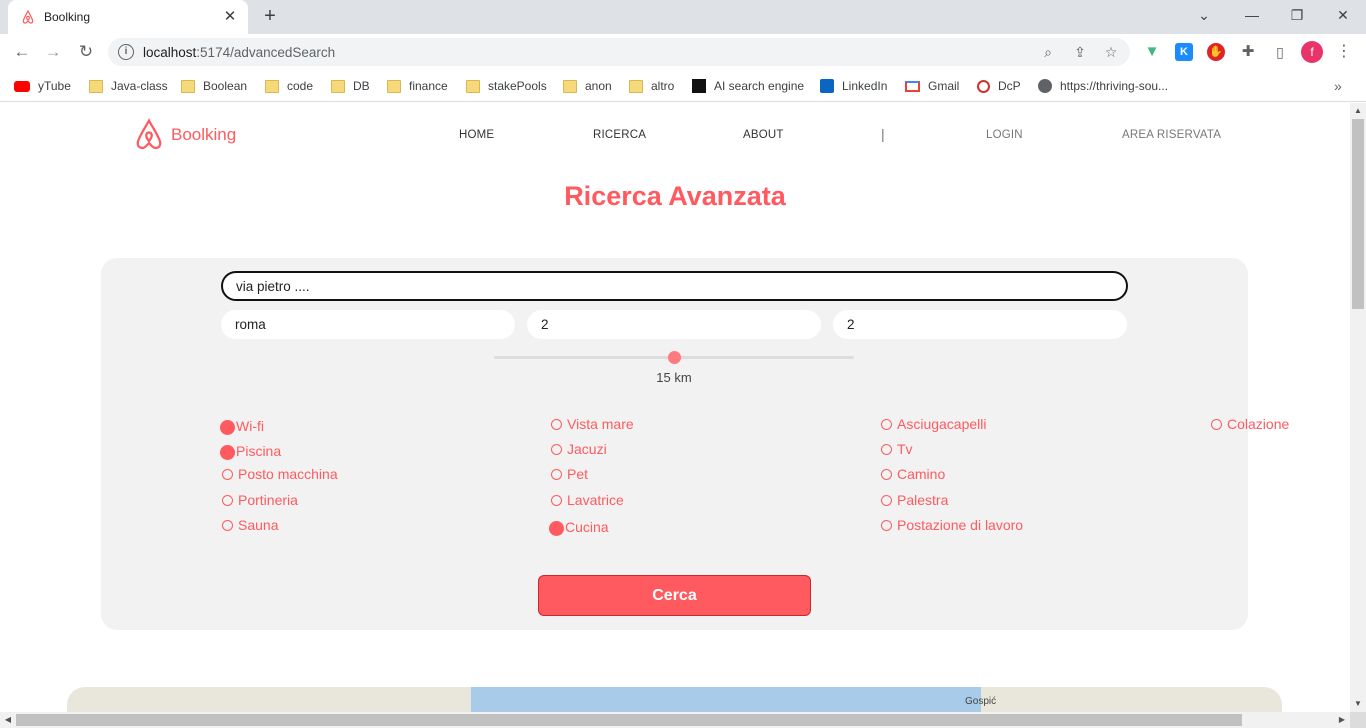 This screenshot has height=728, width=1366. I want to click on bookmark-item: AI search engine, so click(748, 86).